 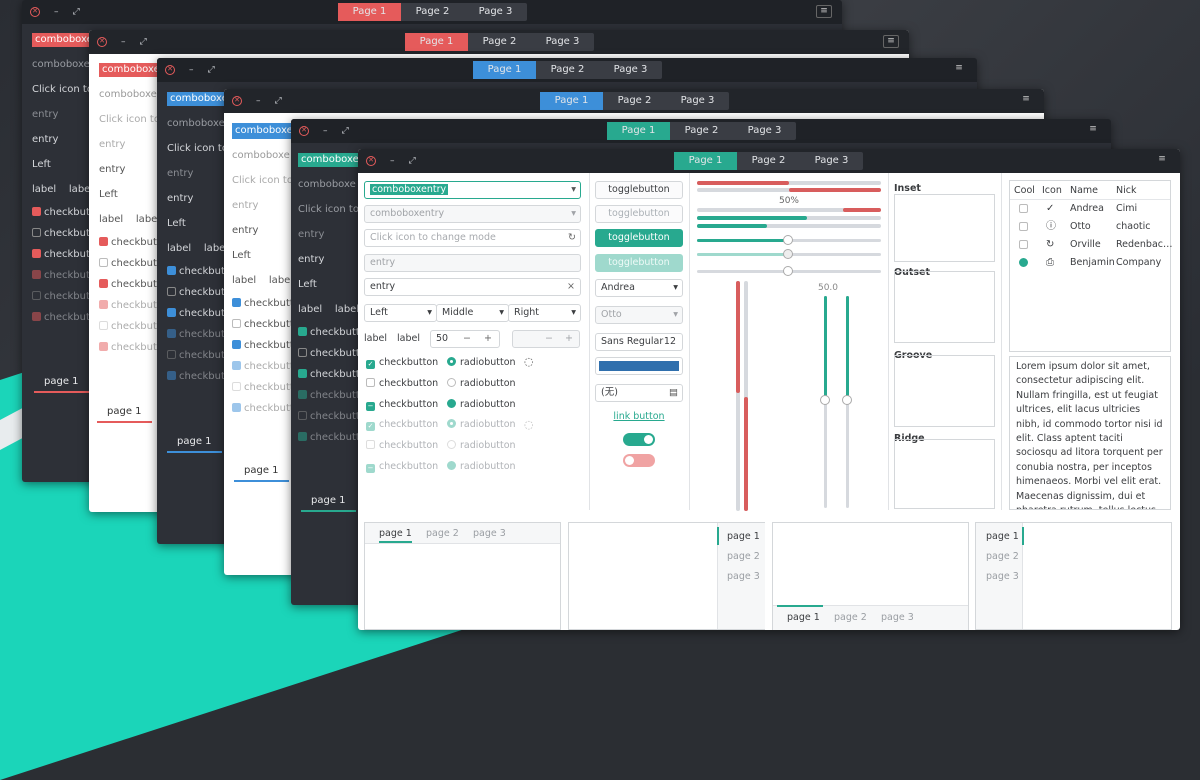 What do you see at coordinates (639, 288) in the screenshot?
I see `combo-andrea: Andrea ▾` at bounding box center [639, 288].